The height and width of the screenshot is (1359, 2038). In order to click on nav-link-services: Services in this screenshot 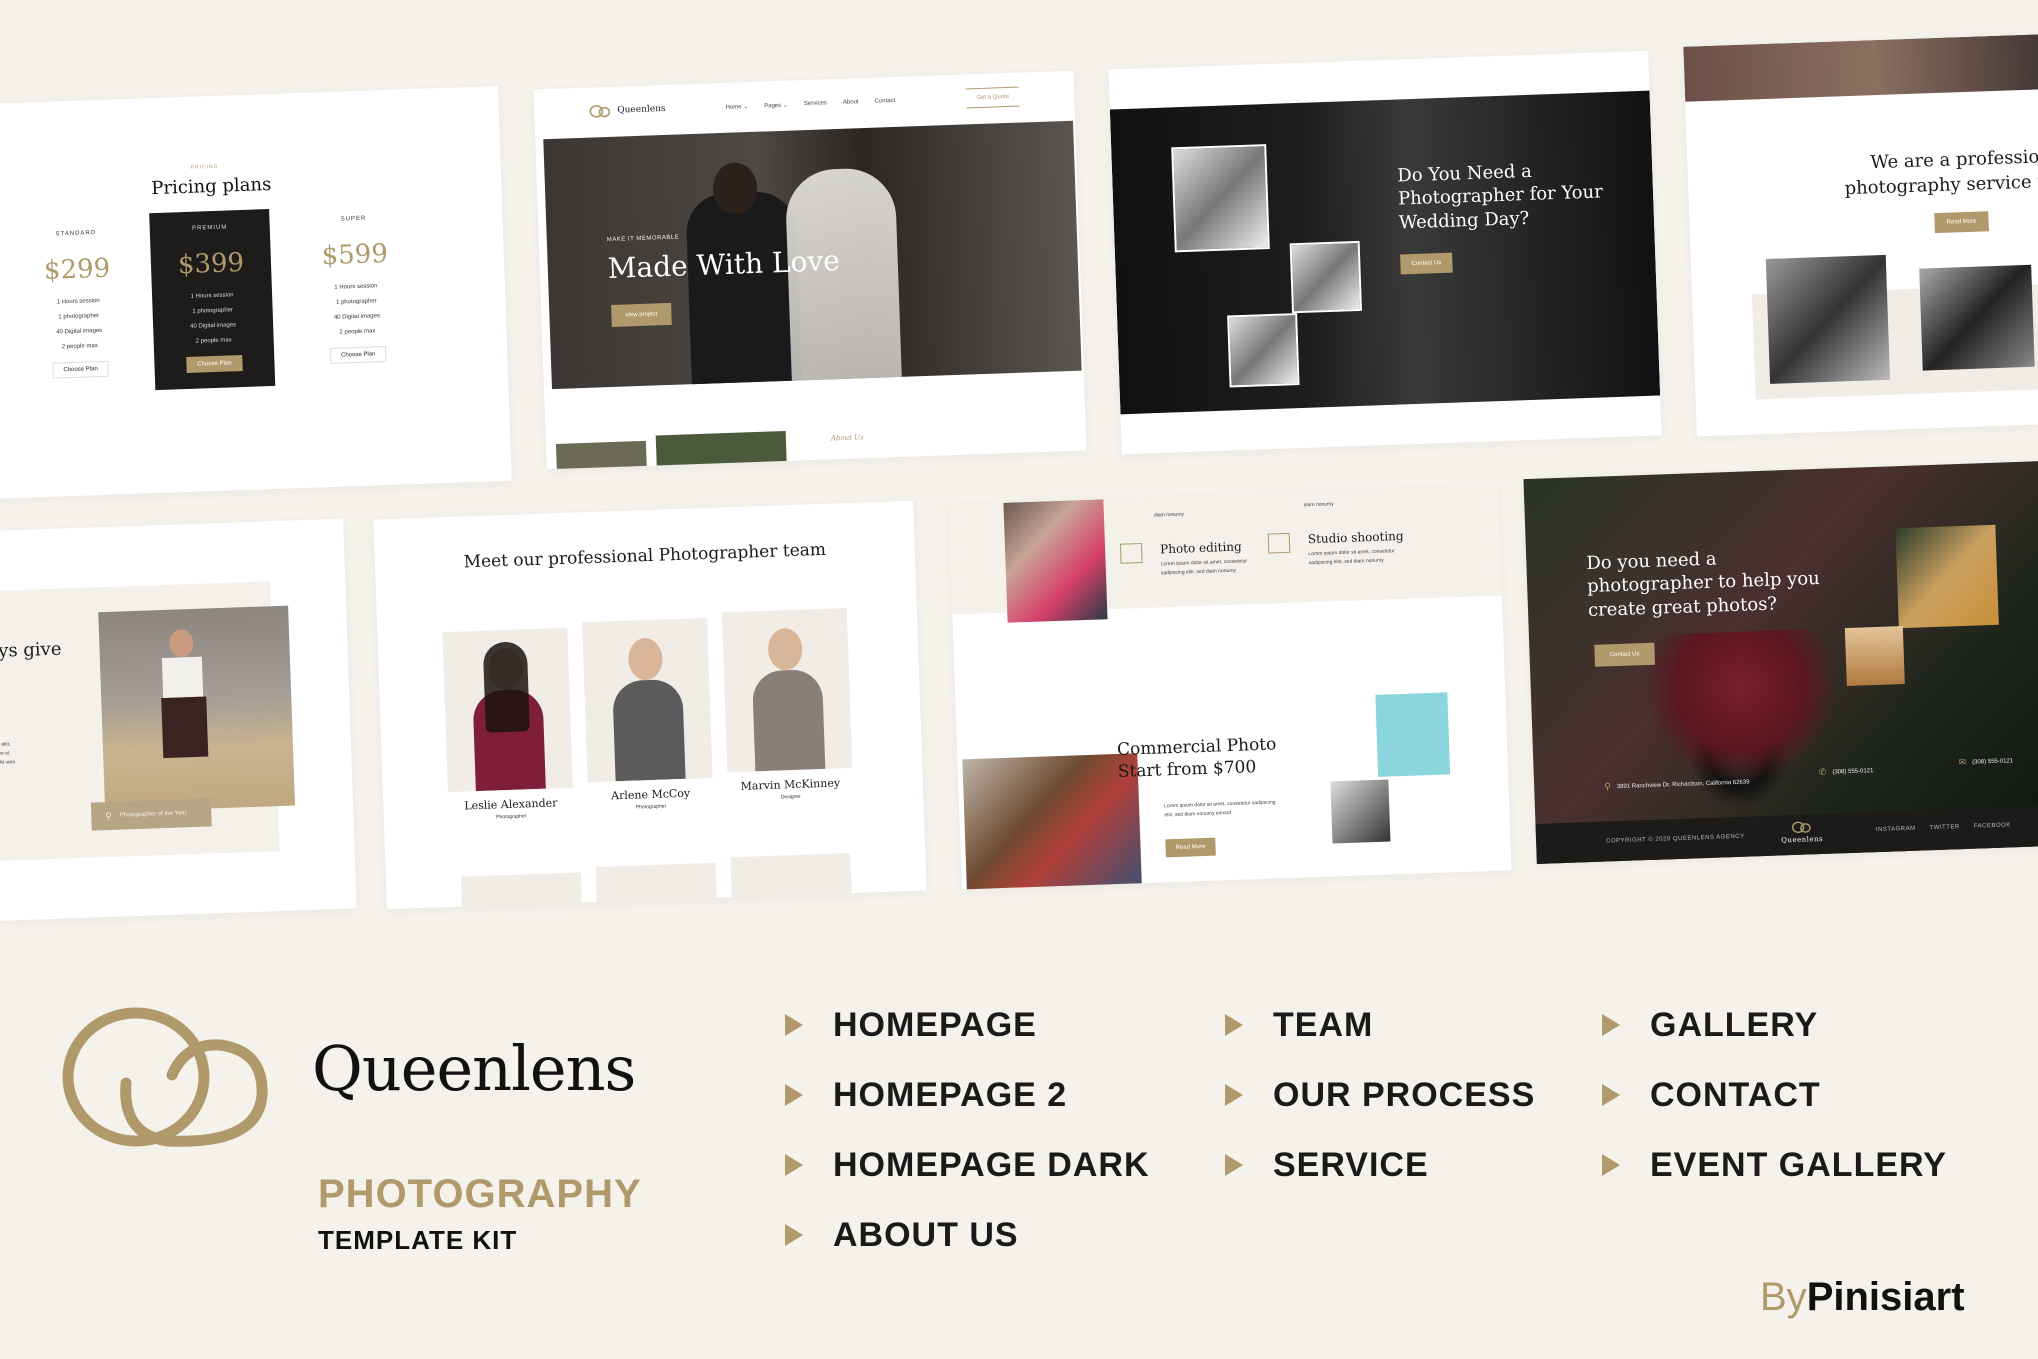, I will do `click(815, 104)`.